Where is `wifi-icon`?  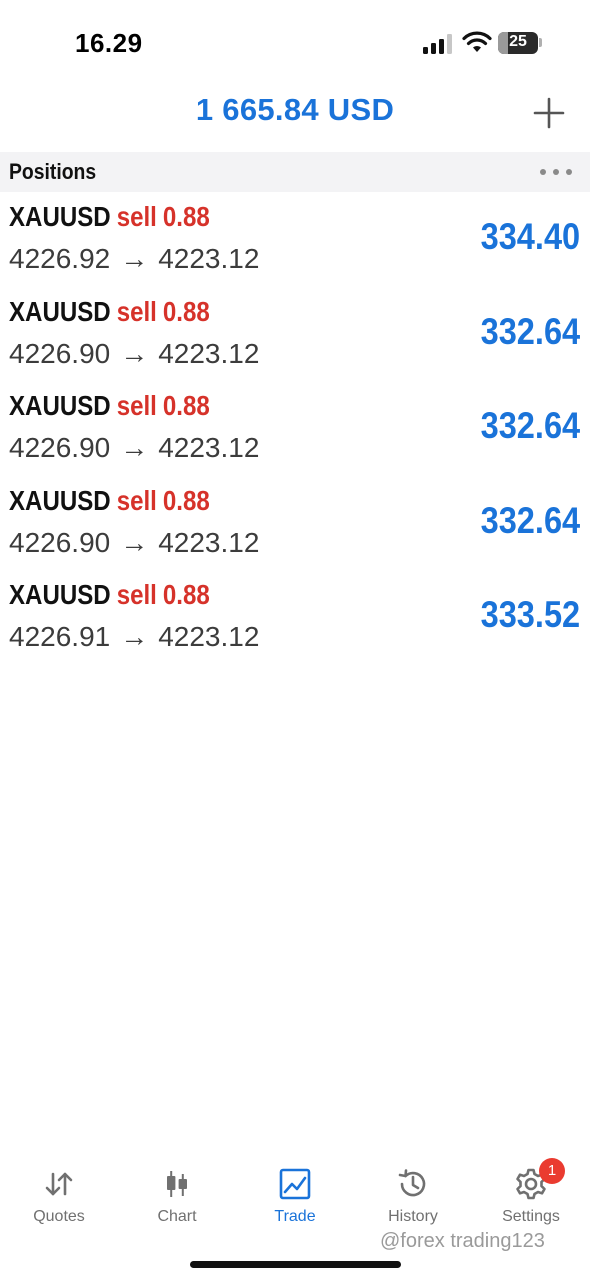
wifi-icon is located at coordinates (477, 41).